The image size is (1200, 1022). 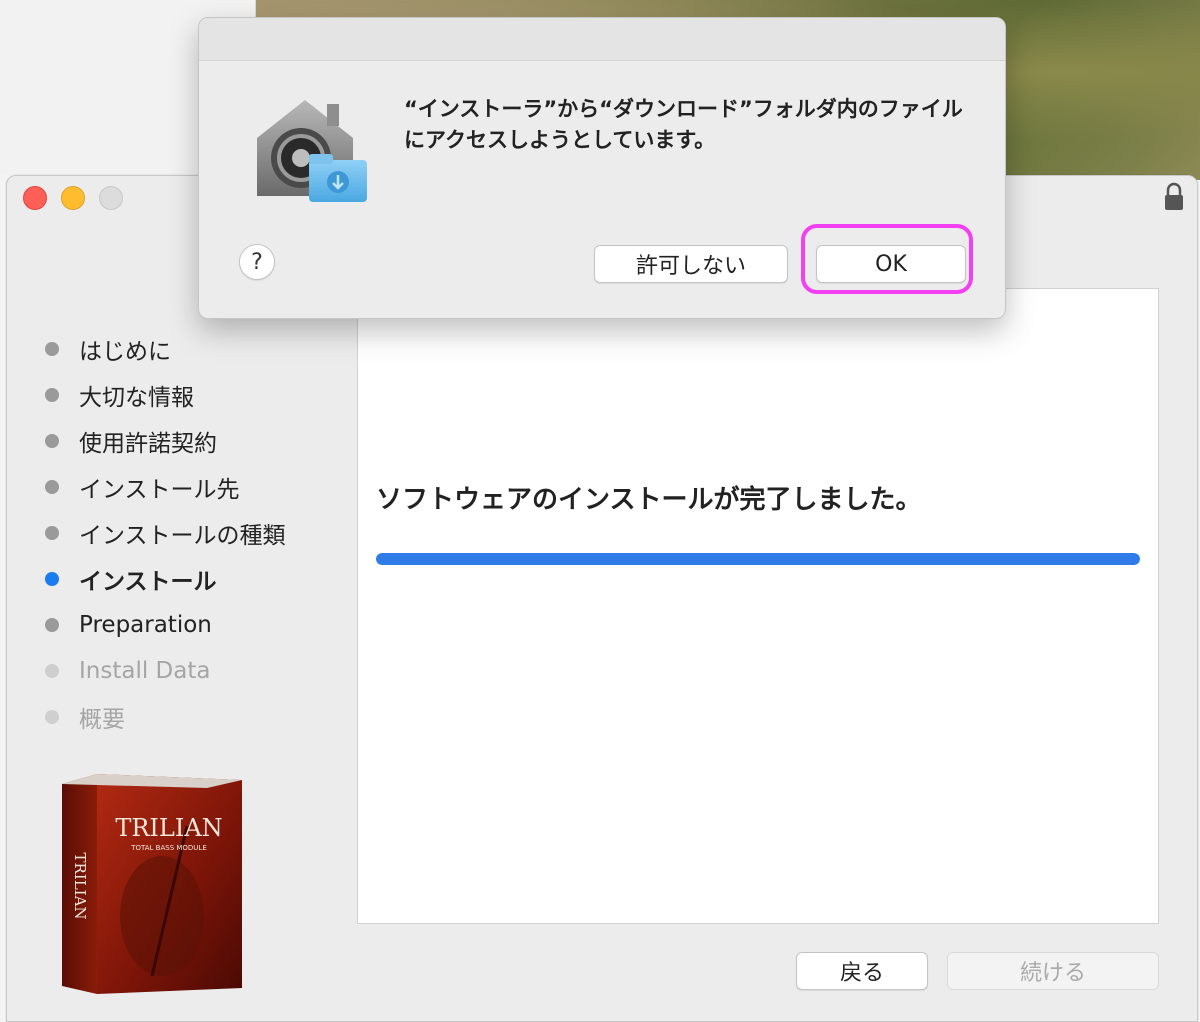 I want to click on step-dot-active, so click(x=52, y=579).